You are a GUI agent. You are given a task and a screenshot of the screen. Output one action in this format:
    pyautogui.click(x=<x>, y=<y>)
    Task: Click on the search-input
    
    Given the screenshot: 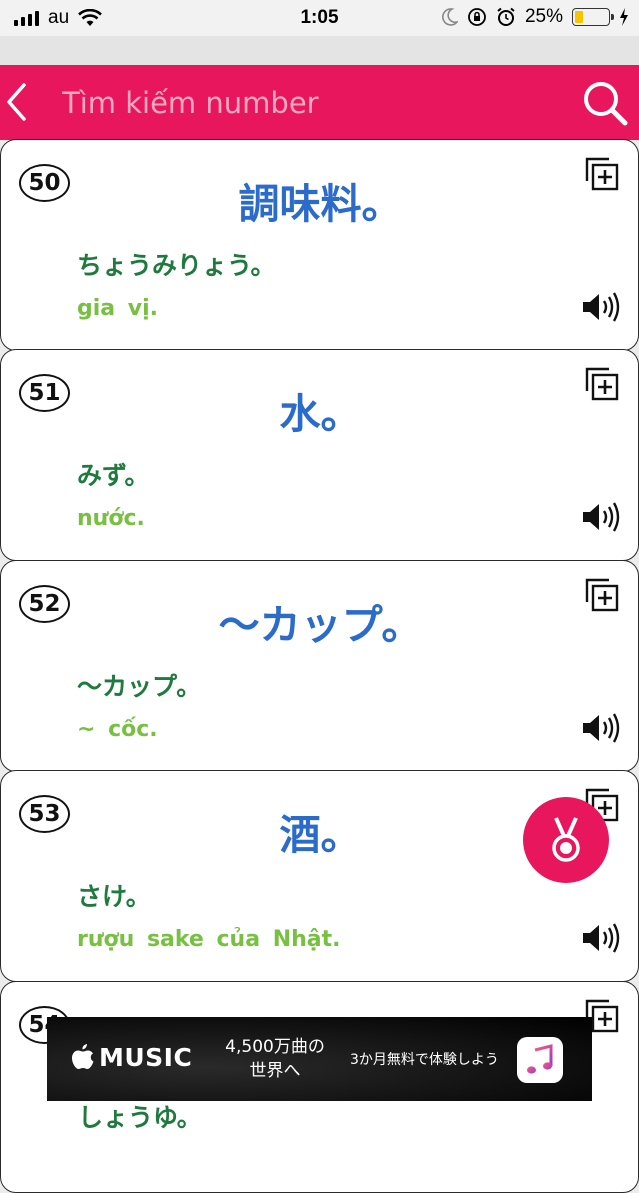 What is the action you would take?
    pyautogui.click(x=312, y=103)
    